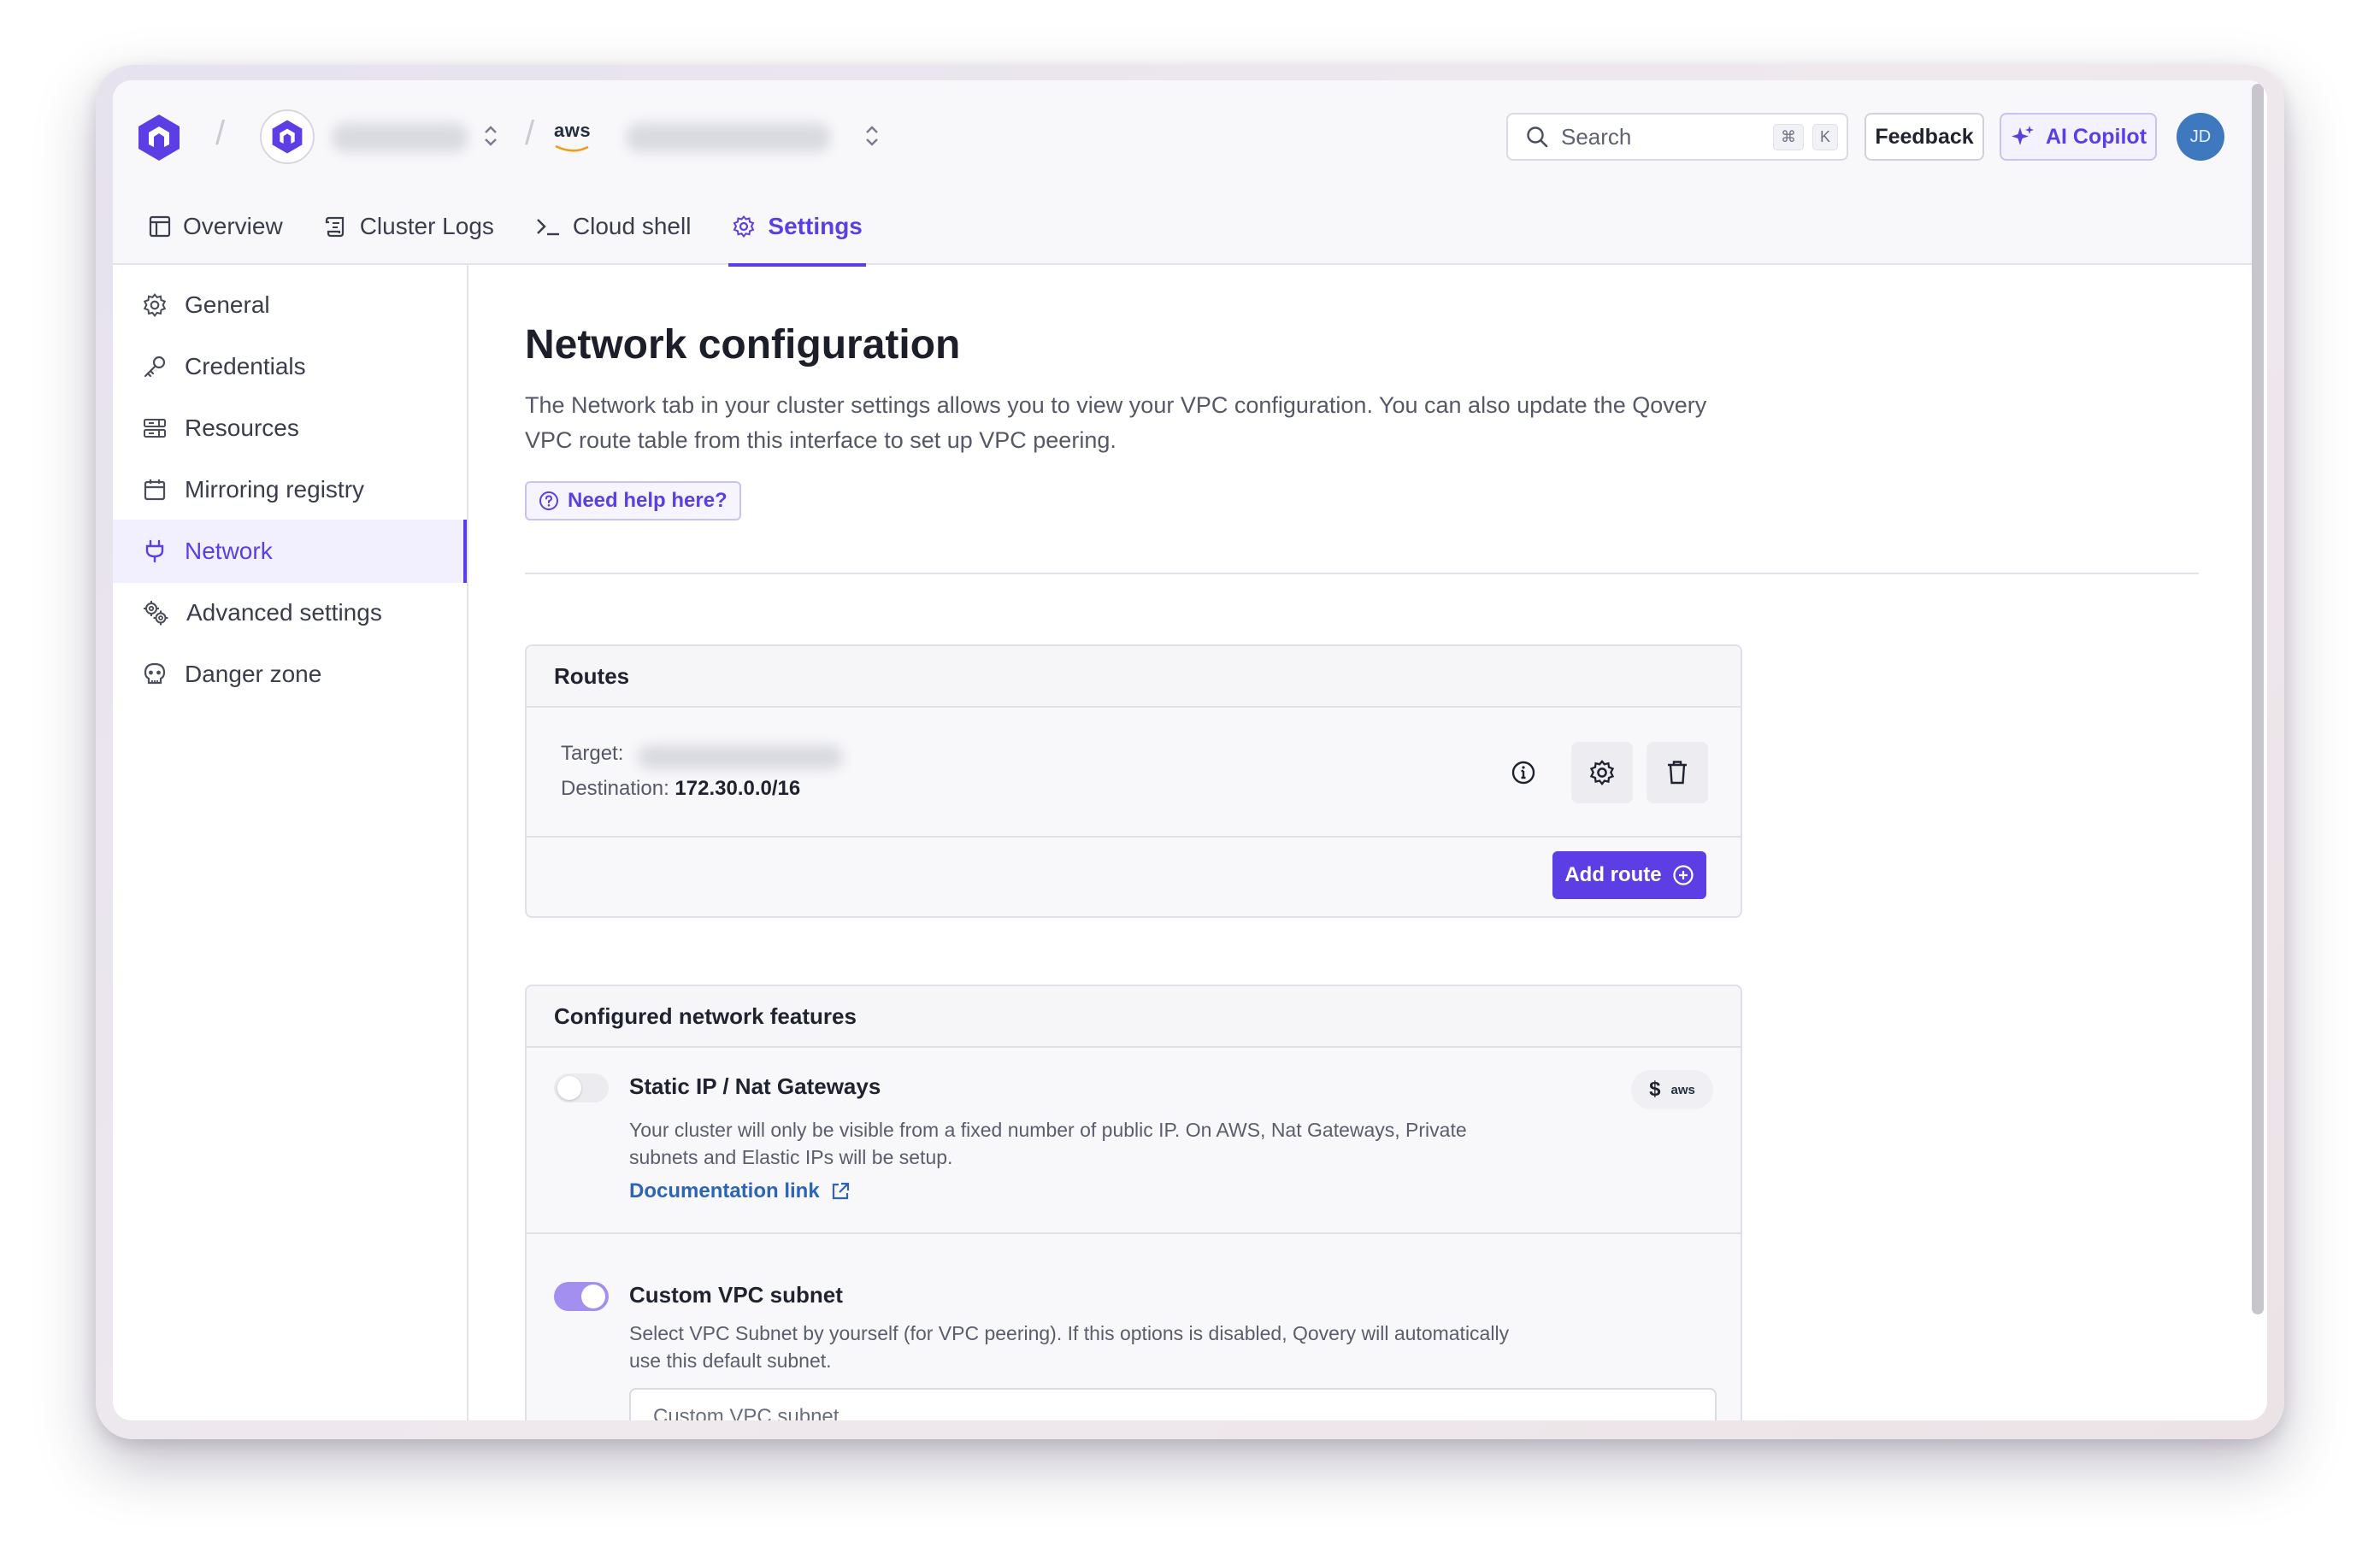 The height and width of the screenshot is (1564, 2380). What do you see at coordinates (743, 344) in the screenshot?
I see `page-title: Network configuration` at bounding box center [743, 344].